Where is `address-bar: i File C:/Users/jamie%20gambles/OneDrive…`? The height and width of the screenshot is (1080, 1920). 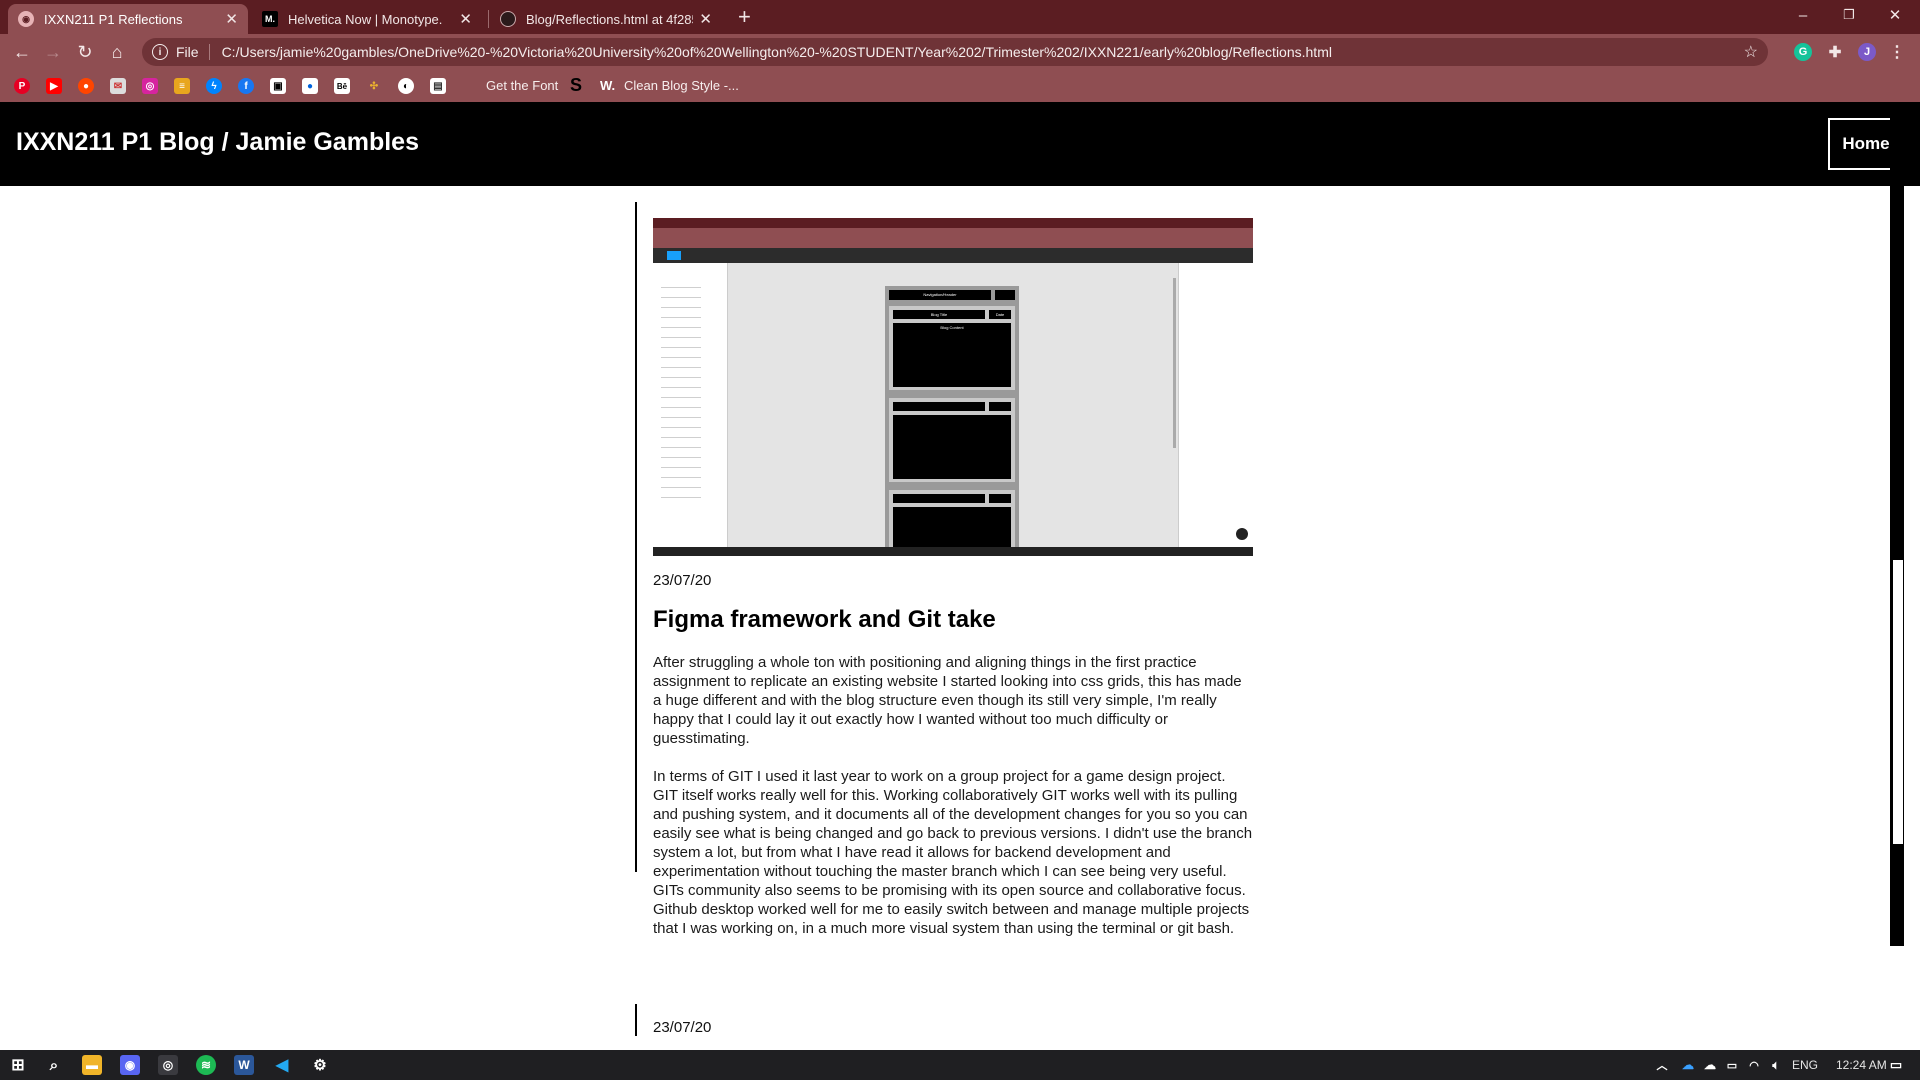 address-bar: i File C:/Users/jamie%20gambles/OneDrive… is located at coordinates (955, 52).